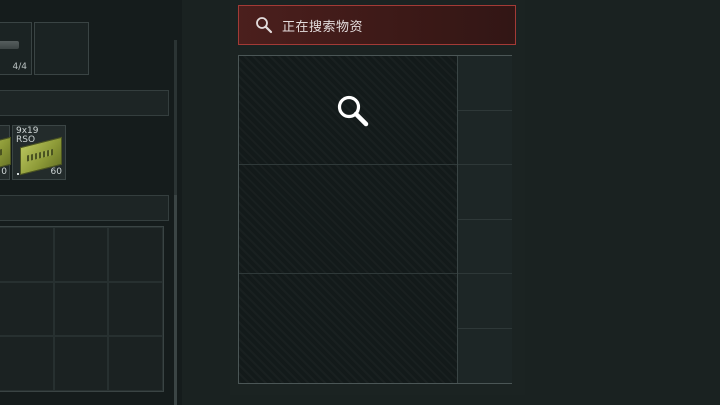 This screenshot has width=720, height=405. I want to click on inventory-scrollbar, so click(175, 222).